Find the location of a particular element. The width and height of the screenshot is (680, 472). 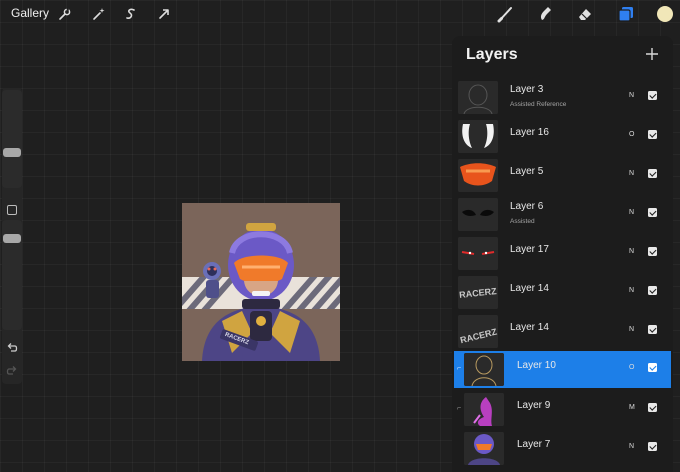

smudge-icon is located at coordinates (545, 14).